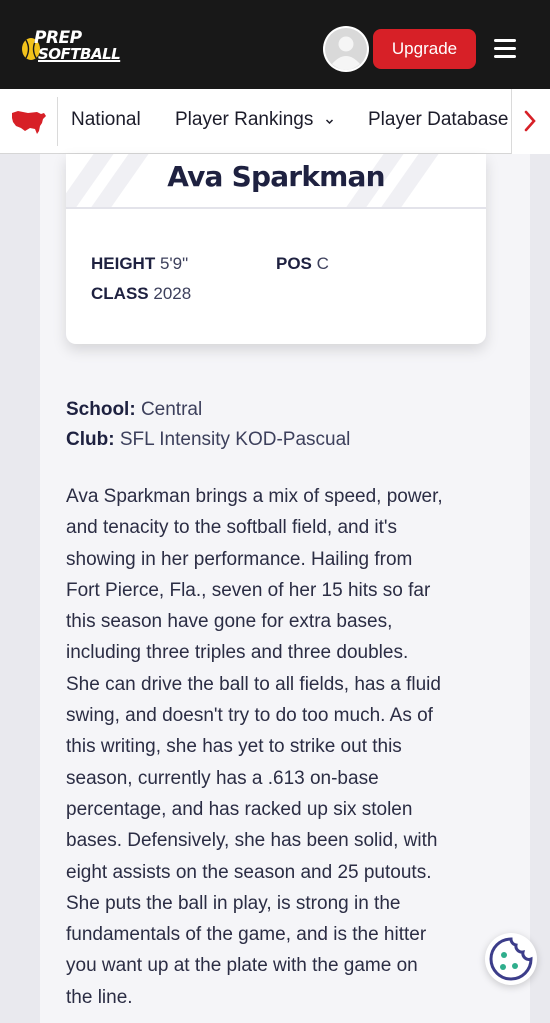 The width and height of the screenshot is (550, 1023). I want to click on class-label: CLASS, so click(120, 293).